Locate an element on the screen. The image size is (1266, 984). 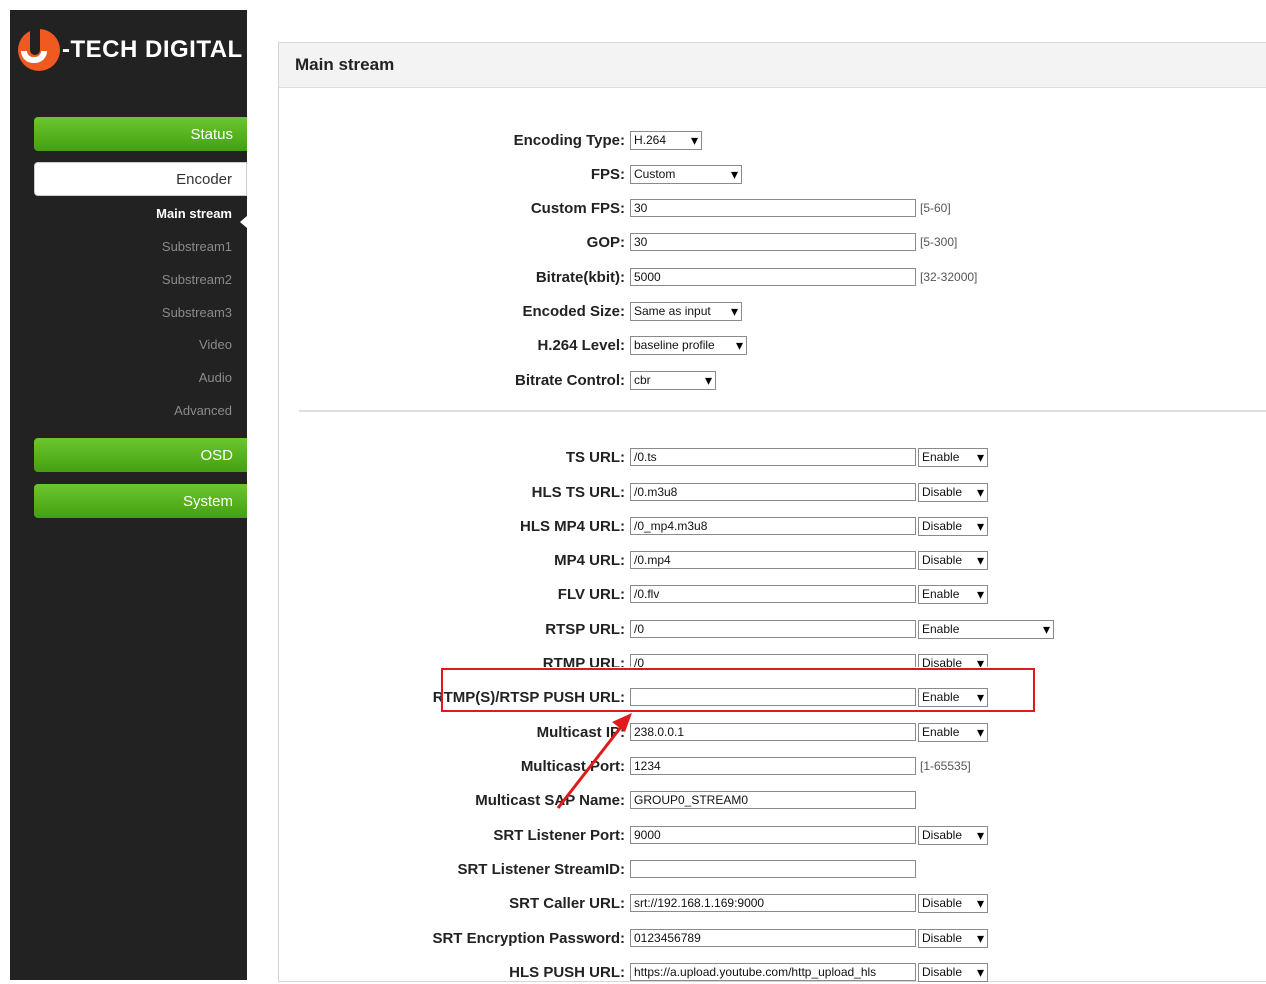
multicast-port-label: Multicast Port: is located at coordinates (572, 766).